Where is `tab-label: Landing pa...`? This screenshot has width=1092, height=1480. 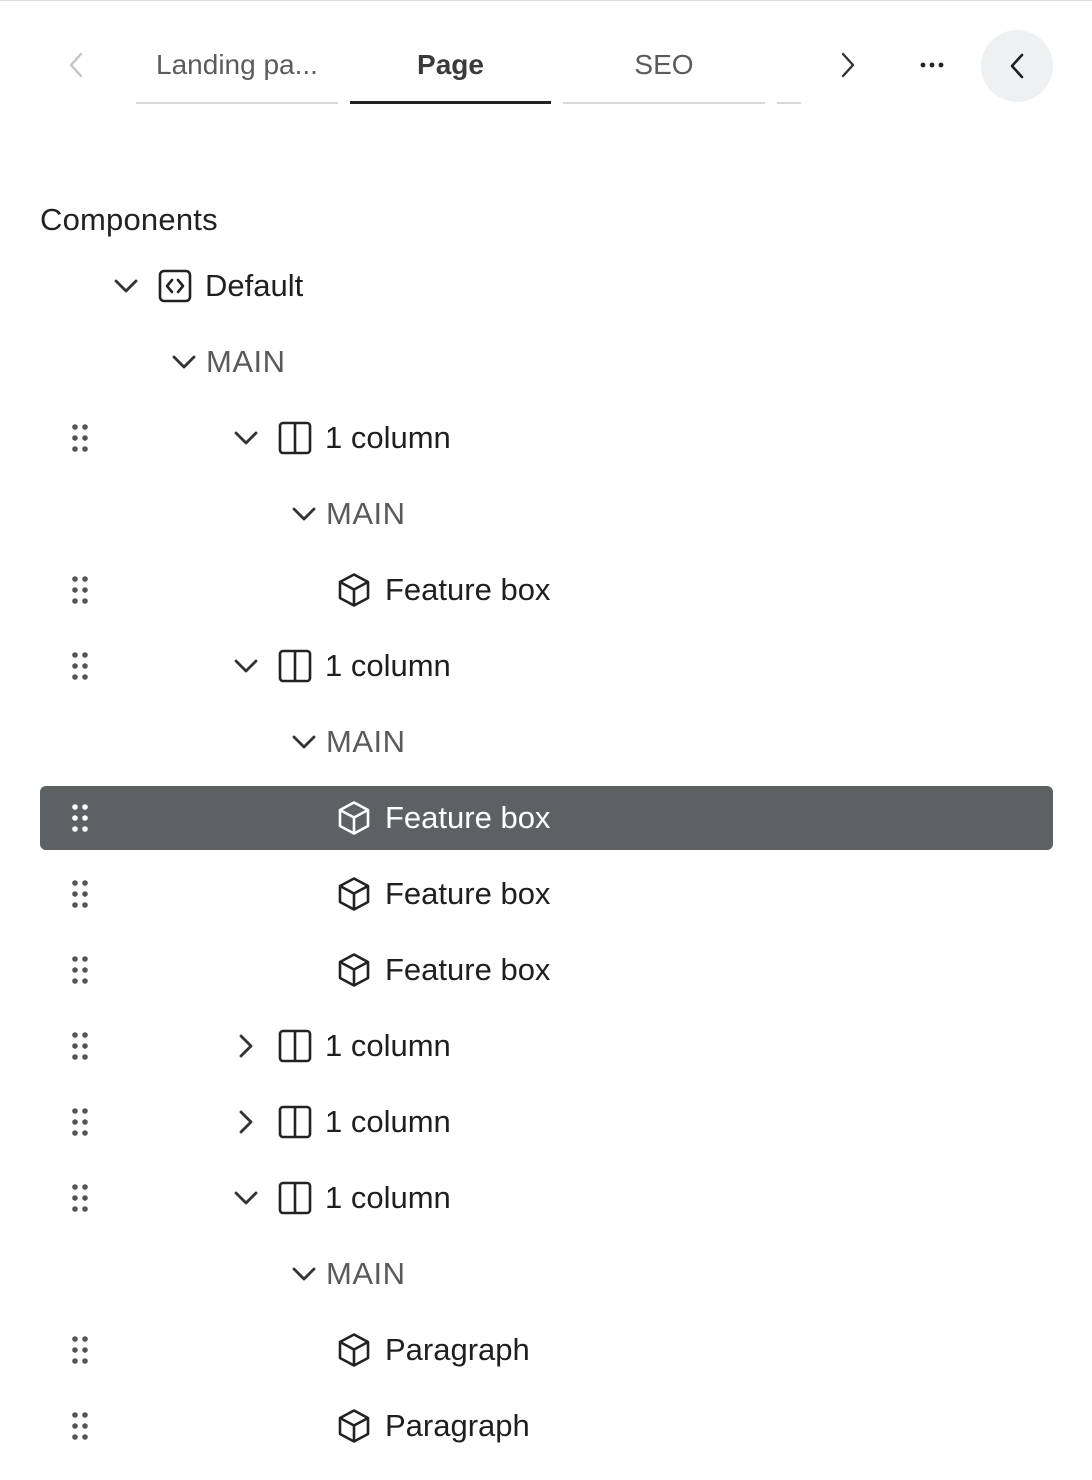
tab-label: Landing pa... is located at coordinates (237, 64).